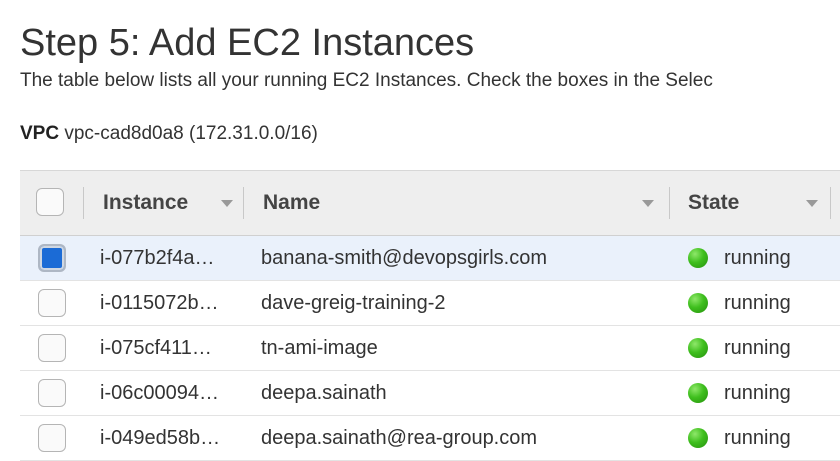 The image size is (840, 461). I want to click on select-all-checkbox, so click(50, 202).